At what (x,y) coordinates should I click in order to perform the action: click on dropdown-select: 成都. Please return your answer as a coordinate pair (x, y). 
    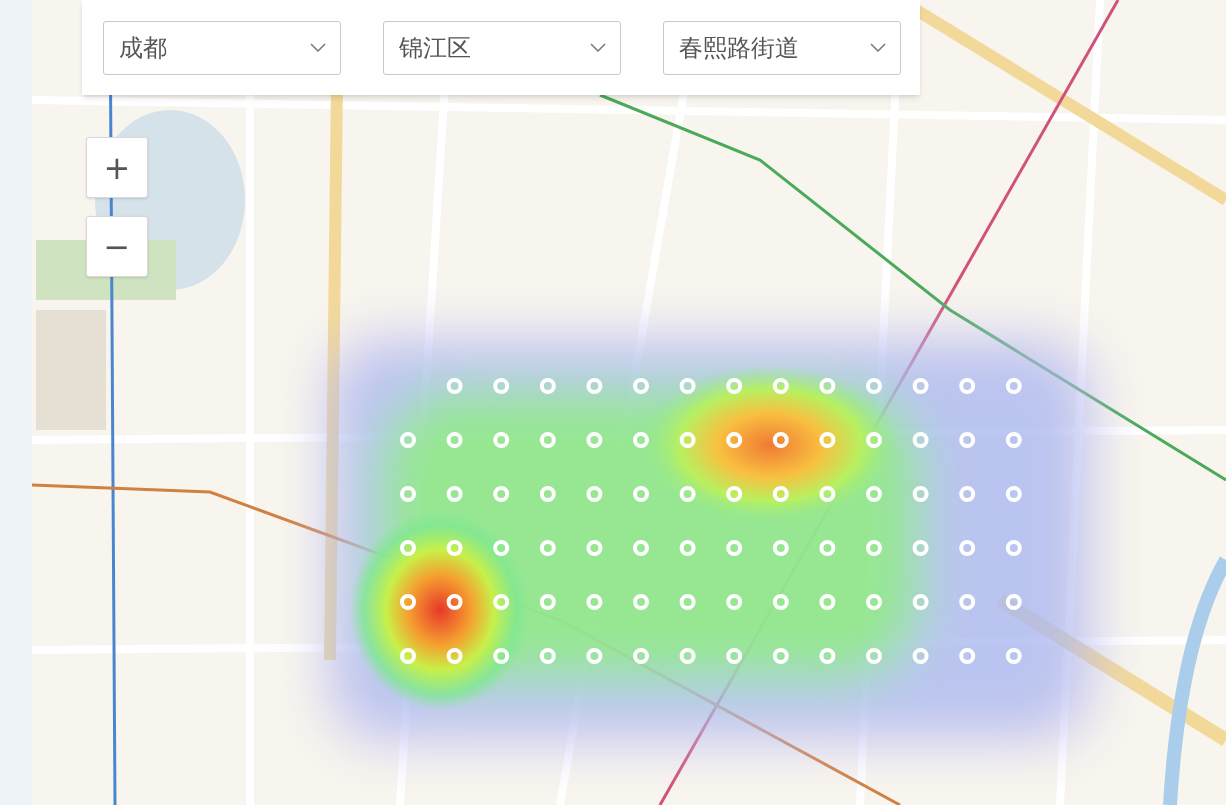
    Looking at the image, I should click on (222, 47).